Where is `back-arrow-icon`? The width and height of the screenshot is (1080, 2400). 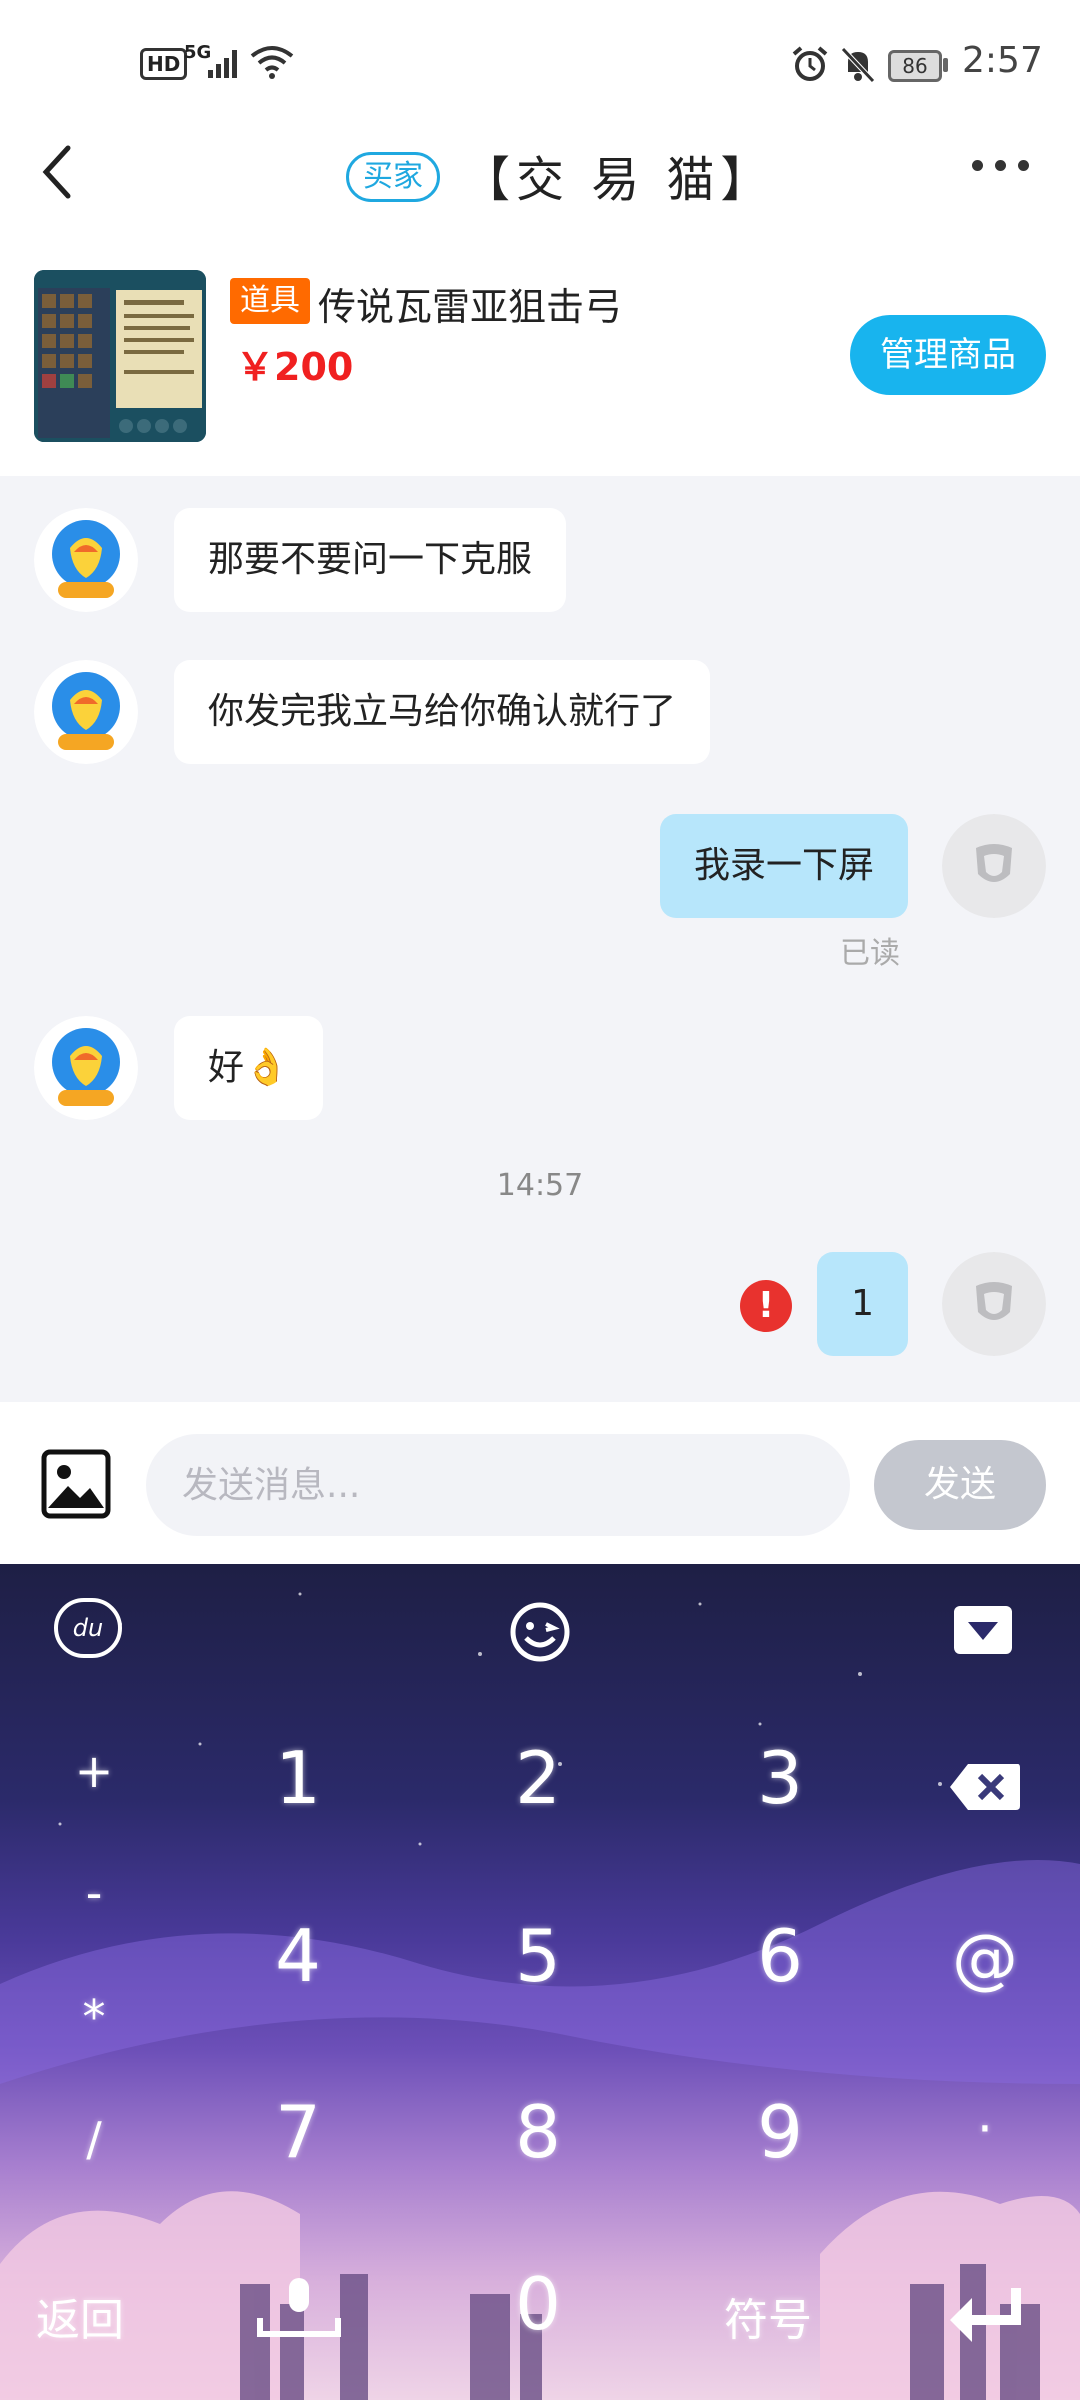 back-arrow-icon is located at coordinates (61, 172).